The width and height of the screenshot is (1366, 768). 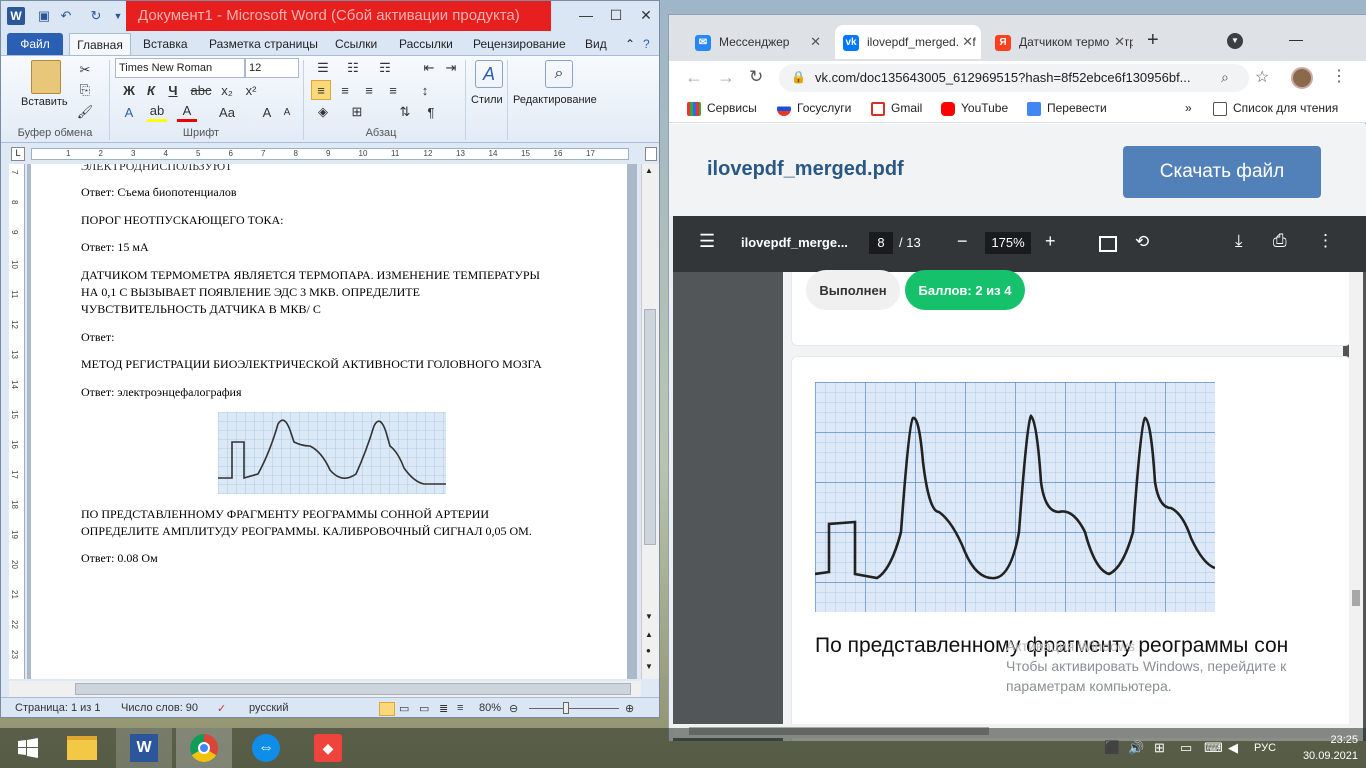 I want to click on font-name-select: Times New Roman, so click(x=180, y=68).